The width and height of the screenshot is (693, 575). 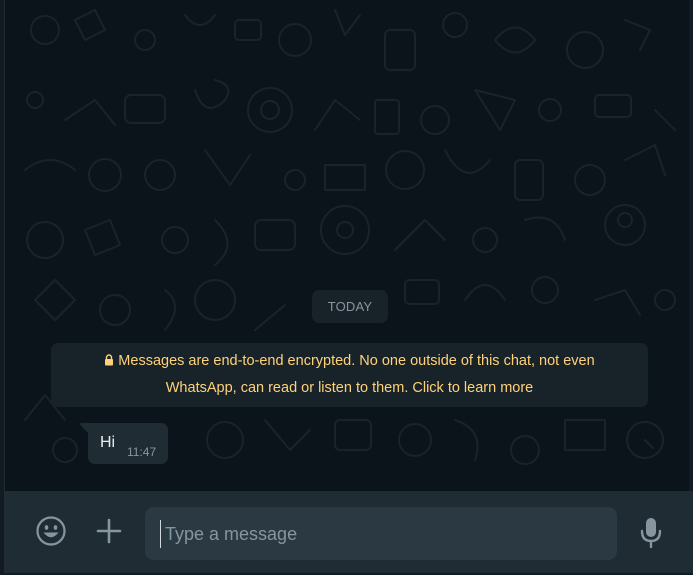 What do you see at coordinates (124, 443) in the screenshot?
I see `message-bubble-incoming: Hi 11:47` at bounding box center [124, 443].